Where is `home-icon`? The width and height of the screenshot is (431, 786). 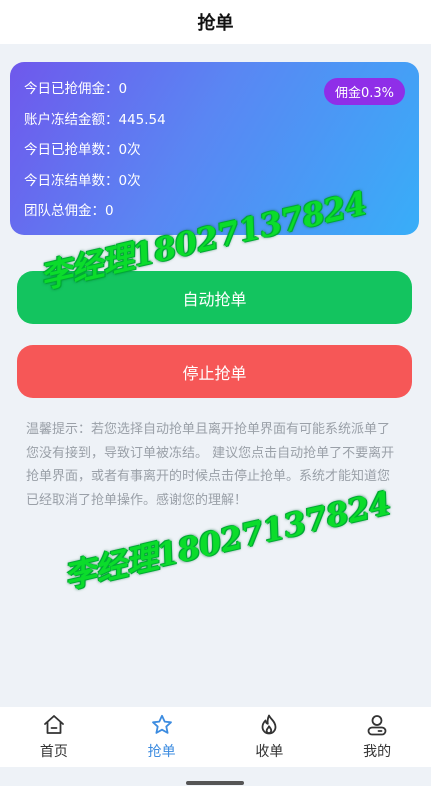
home-icon is located at coordinates (53, 724).